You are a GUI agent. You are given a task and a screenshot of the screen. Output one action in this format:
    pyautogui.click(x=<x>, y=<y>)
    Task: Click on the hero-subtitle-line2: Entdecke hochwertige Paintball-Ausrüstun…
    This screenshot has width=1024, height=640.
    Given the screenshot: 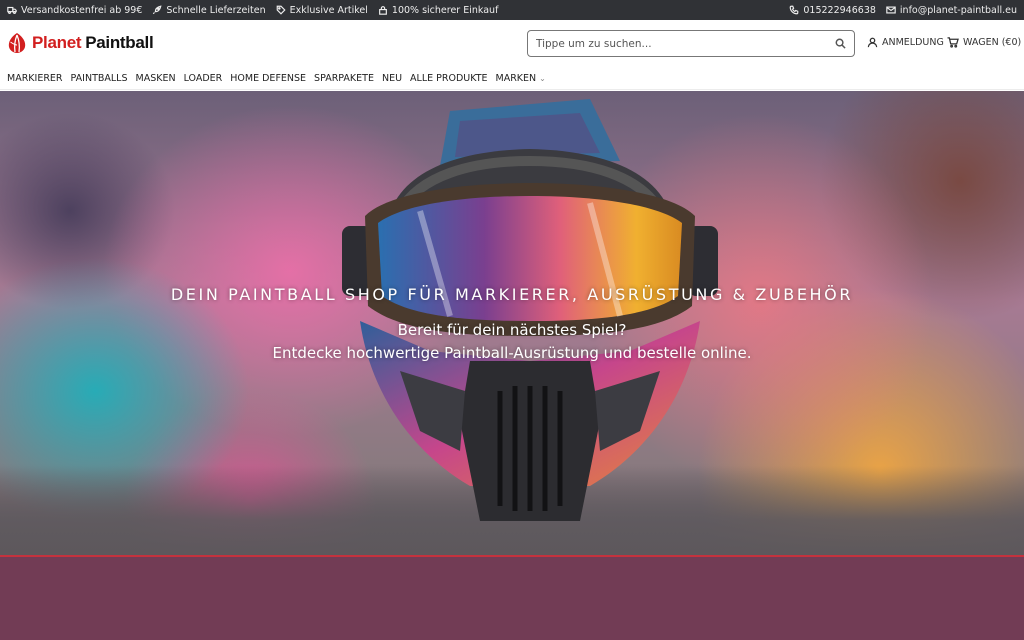 What is the action you would take?
    pyautogui.click(x=512, y=353)
    